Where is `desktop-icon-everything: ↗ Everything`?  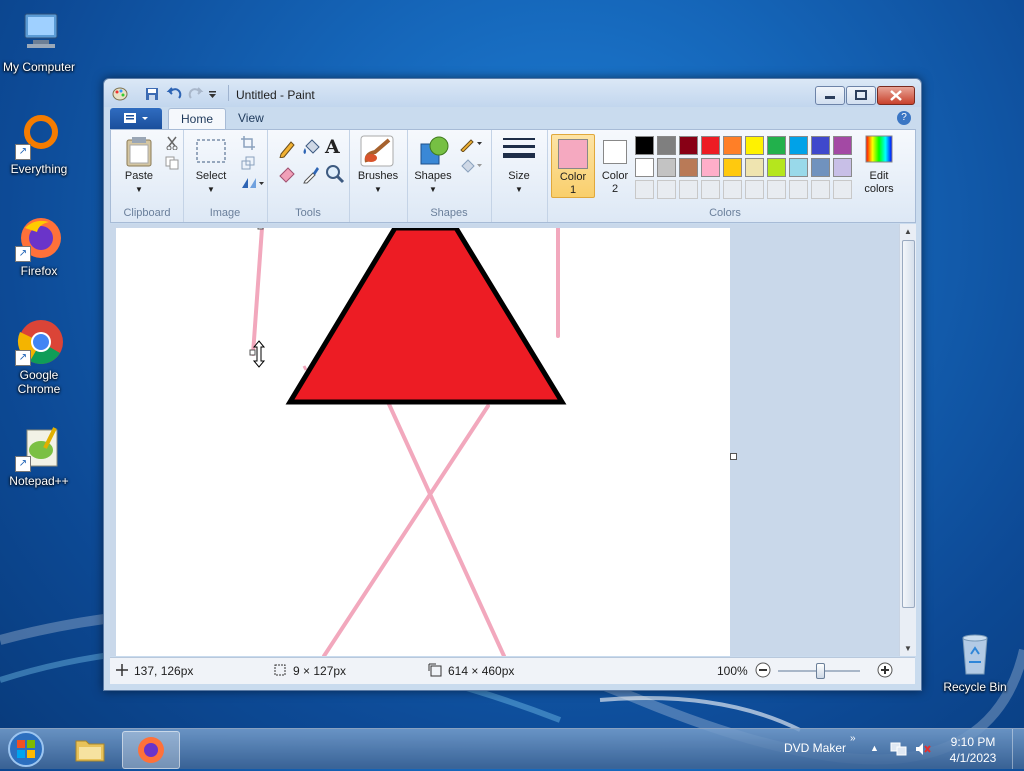
desktop-icon-everything: ↗ Everything is located at coordinates (39, 144).